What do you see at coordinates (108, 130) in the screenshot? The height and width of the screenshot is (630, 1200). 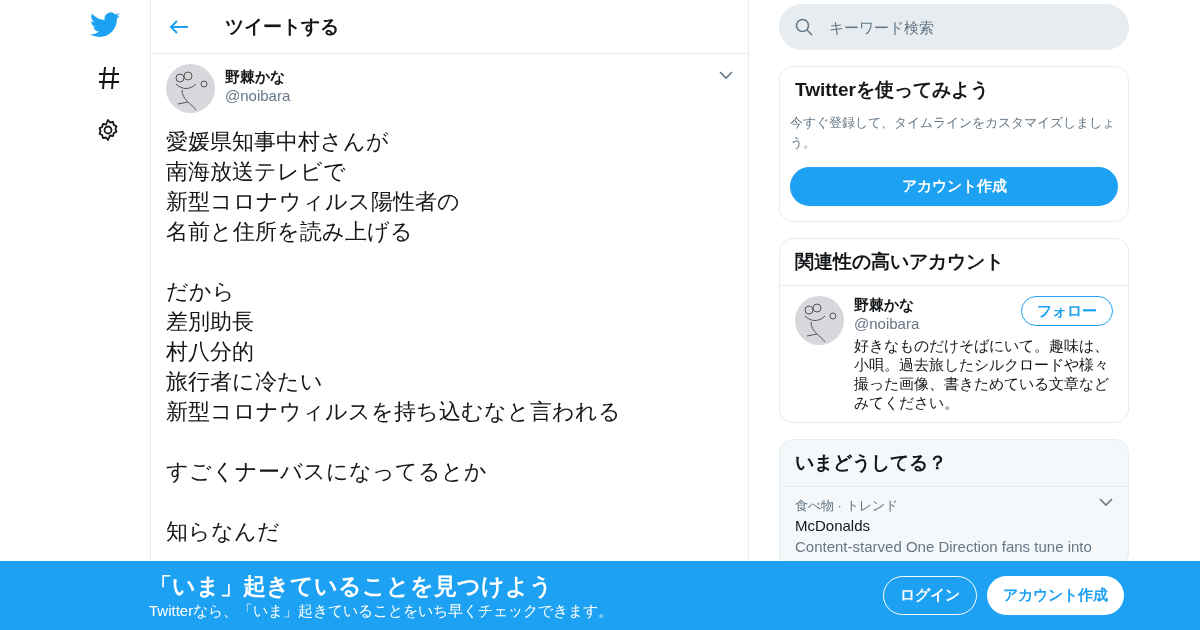 I see `settings-icon` at bounding box center [108, 130].